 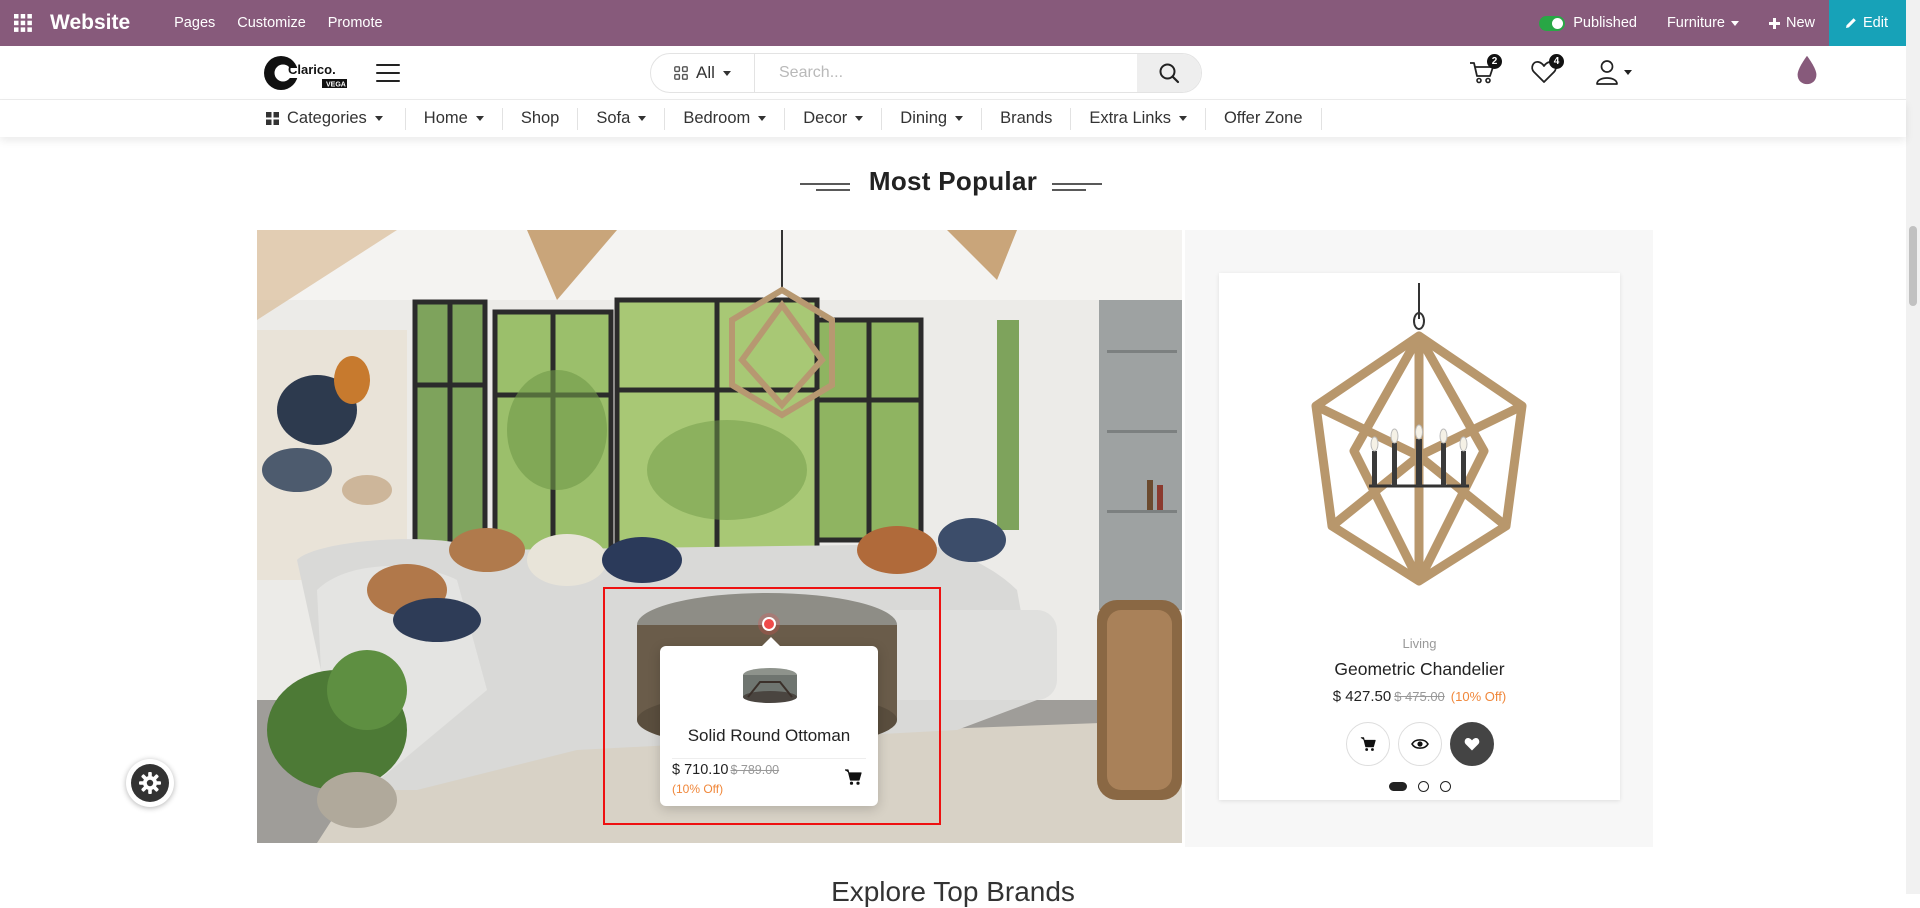 I want to click on new-button-label: New, so click(x=1800, y=23).